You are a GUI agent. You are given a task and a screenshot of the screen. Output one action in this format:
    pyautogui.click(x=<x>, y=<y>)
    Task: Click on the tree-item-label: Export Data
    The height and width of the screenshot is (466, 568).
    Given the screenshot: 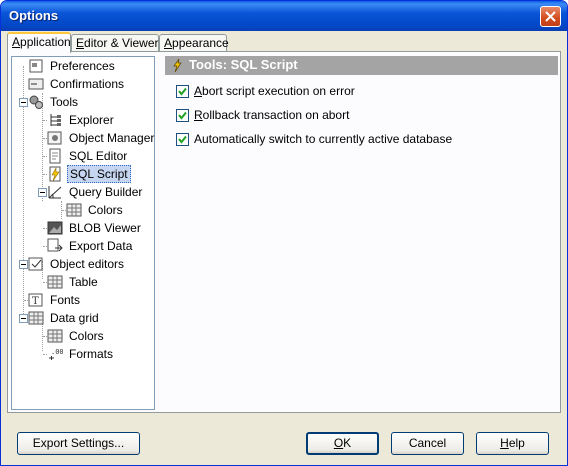 What is the action you would take?
    pyautogui.click(x=101, y=246)
    